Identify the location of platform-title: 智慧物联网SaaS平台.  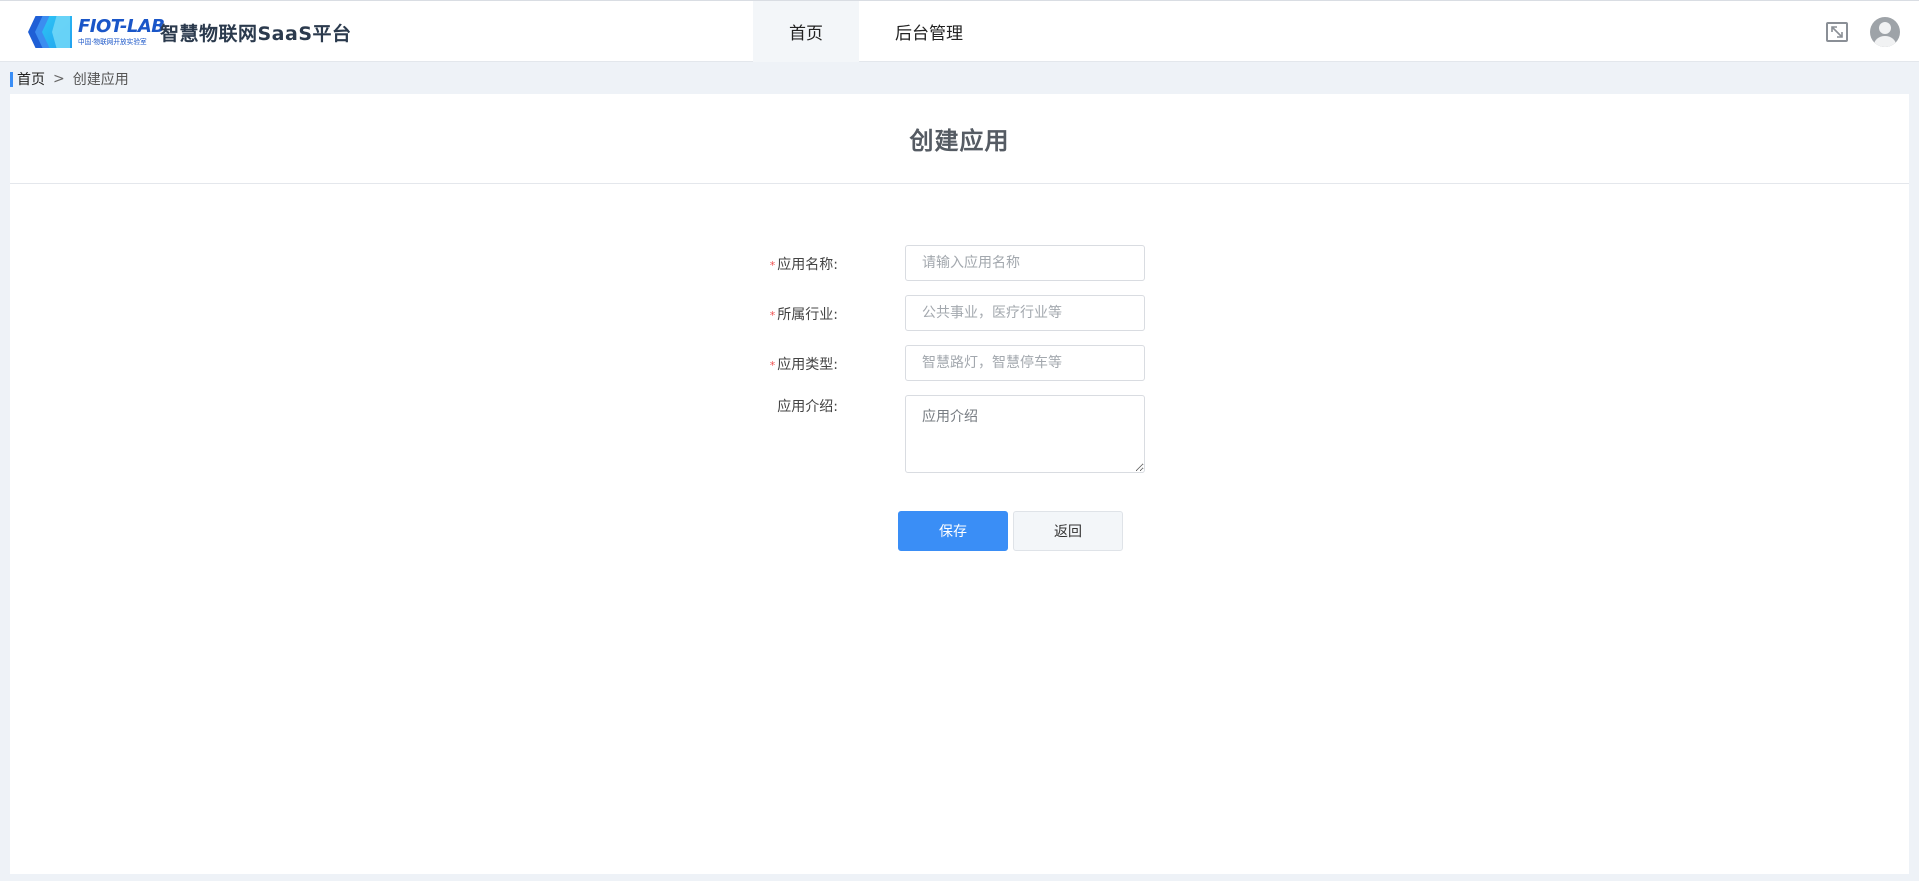
(256, 34).